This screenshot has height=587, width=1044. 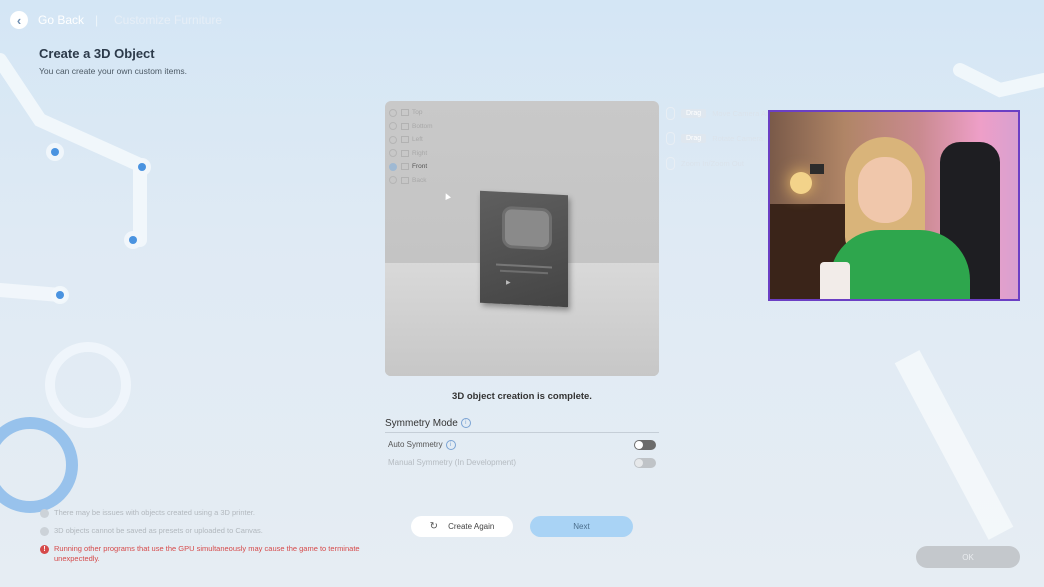 I want to click on next-button: Next, so click(x=581, y=526).